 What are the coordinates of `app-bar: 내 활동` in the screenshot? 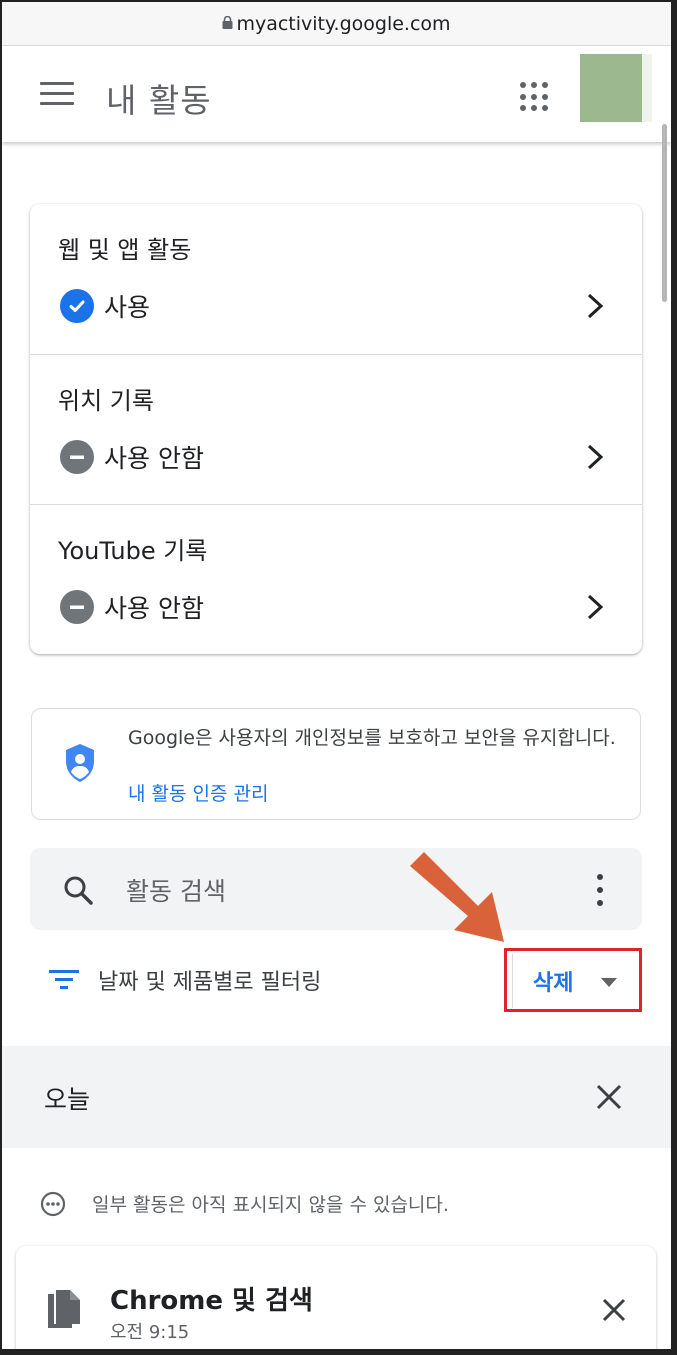 It's located at (336, 94).